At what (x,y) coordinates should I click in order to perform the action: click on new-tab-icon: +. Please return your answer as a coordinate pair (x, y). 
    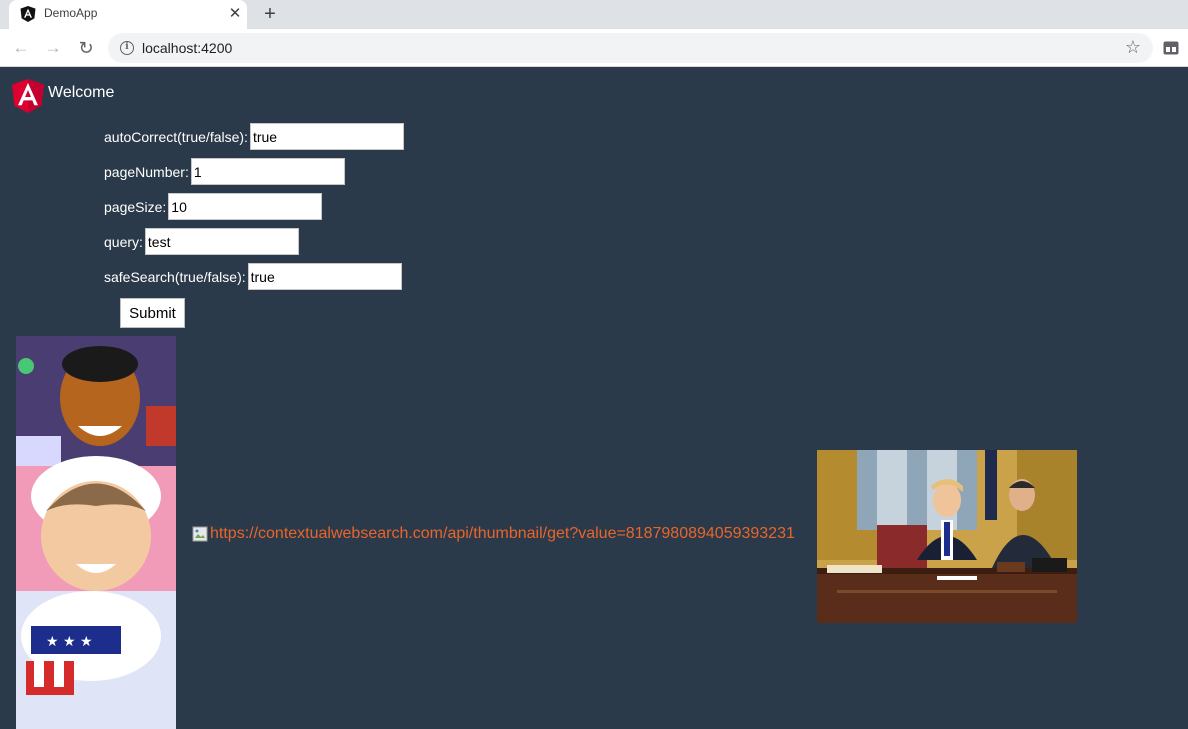
    Looking at the image, I should click on (270, 14).